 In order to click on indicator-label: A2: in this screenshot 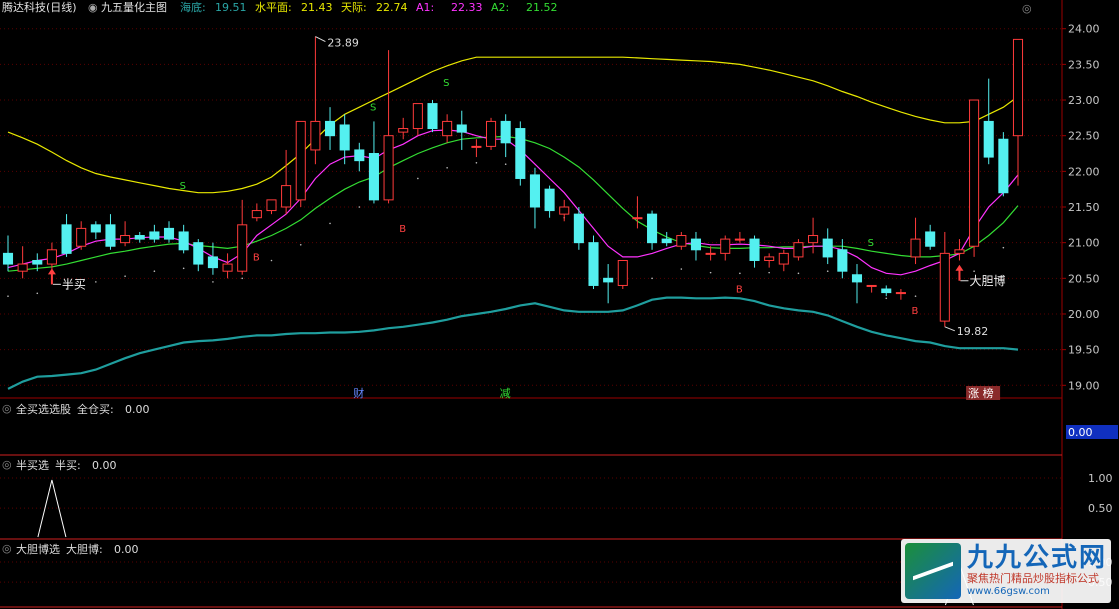, I will do `click(500, 7)`.